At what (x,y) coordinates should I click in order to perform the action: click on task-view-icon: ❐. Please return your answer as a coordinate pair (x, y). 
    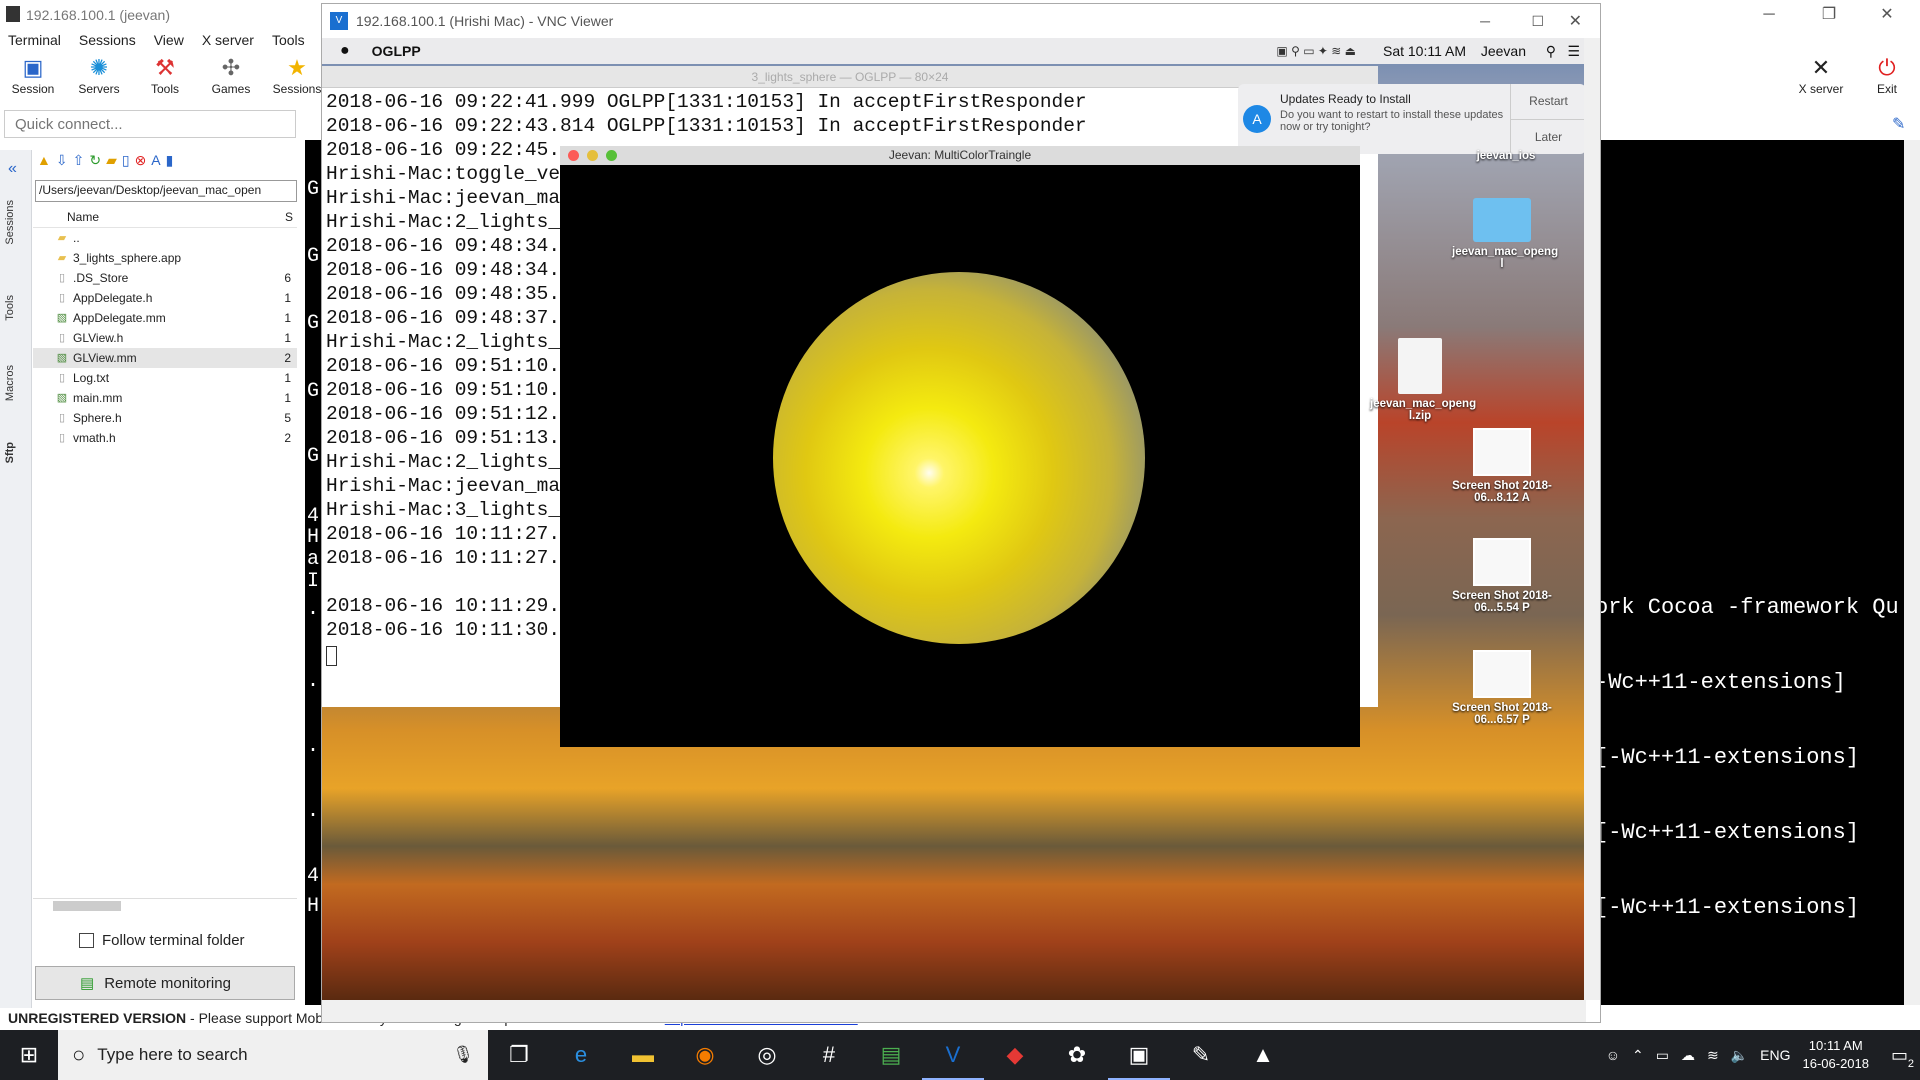
    Looking at the image, I should click on (519, 1055).